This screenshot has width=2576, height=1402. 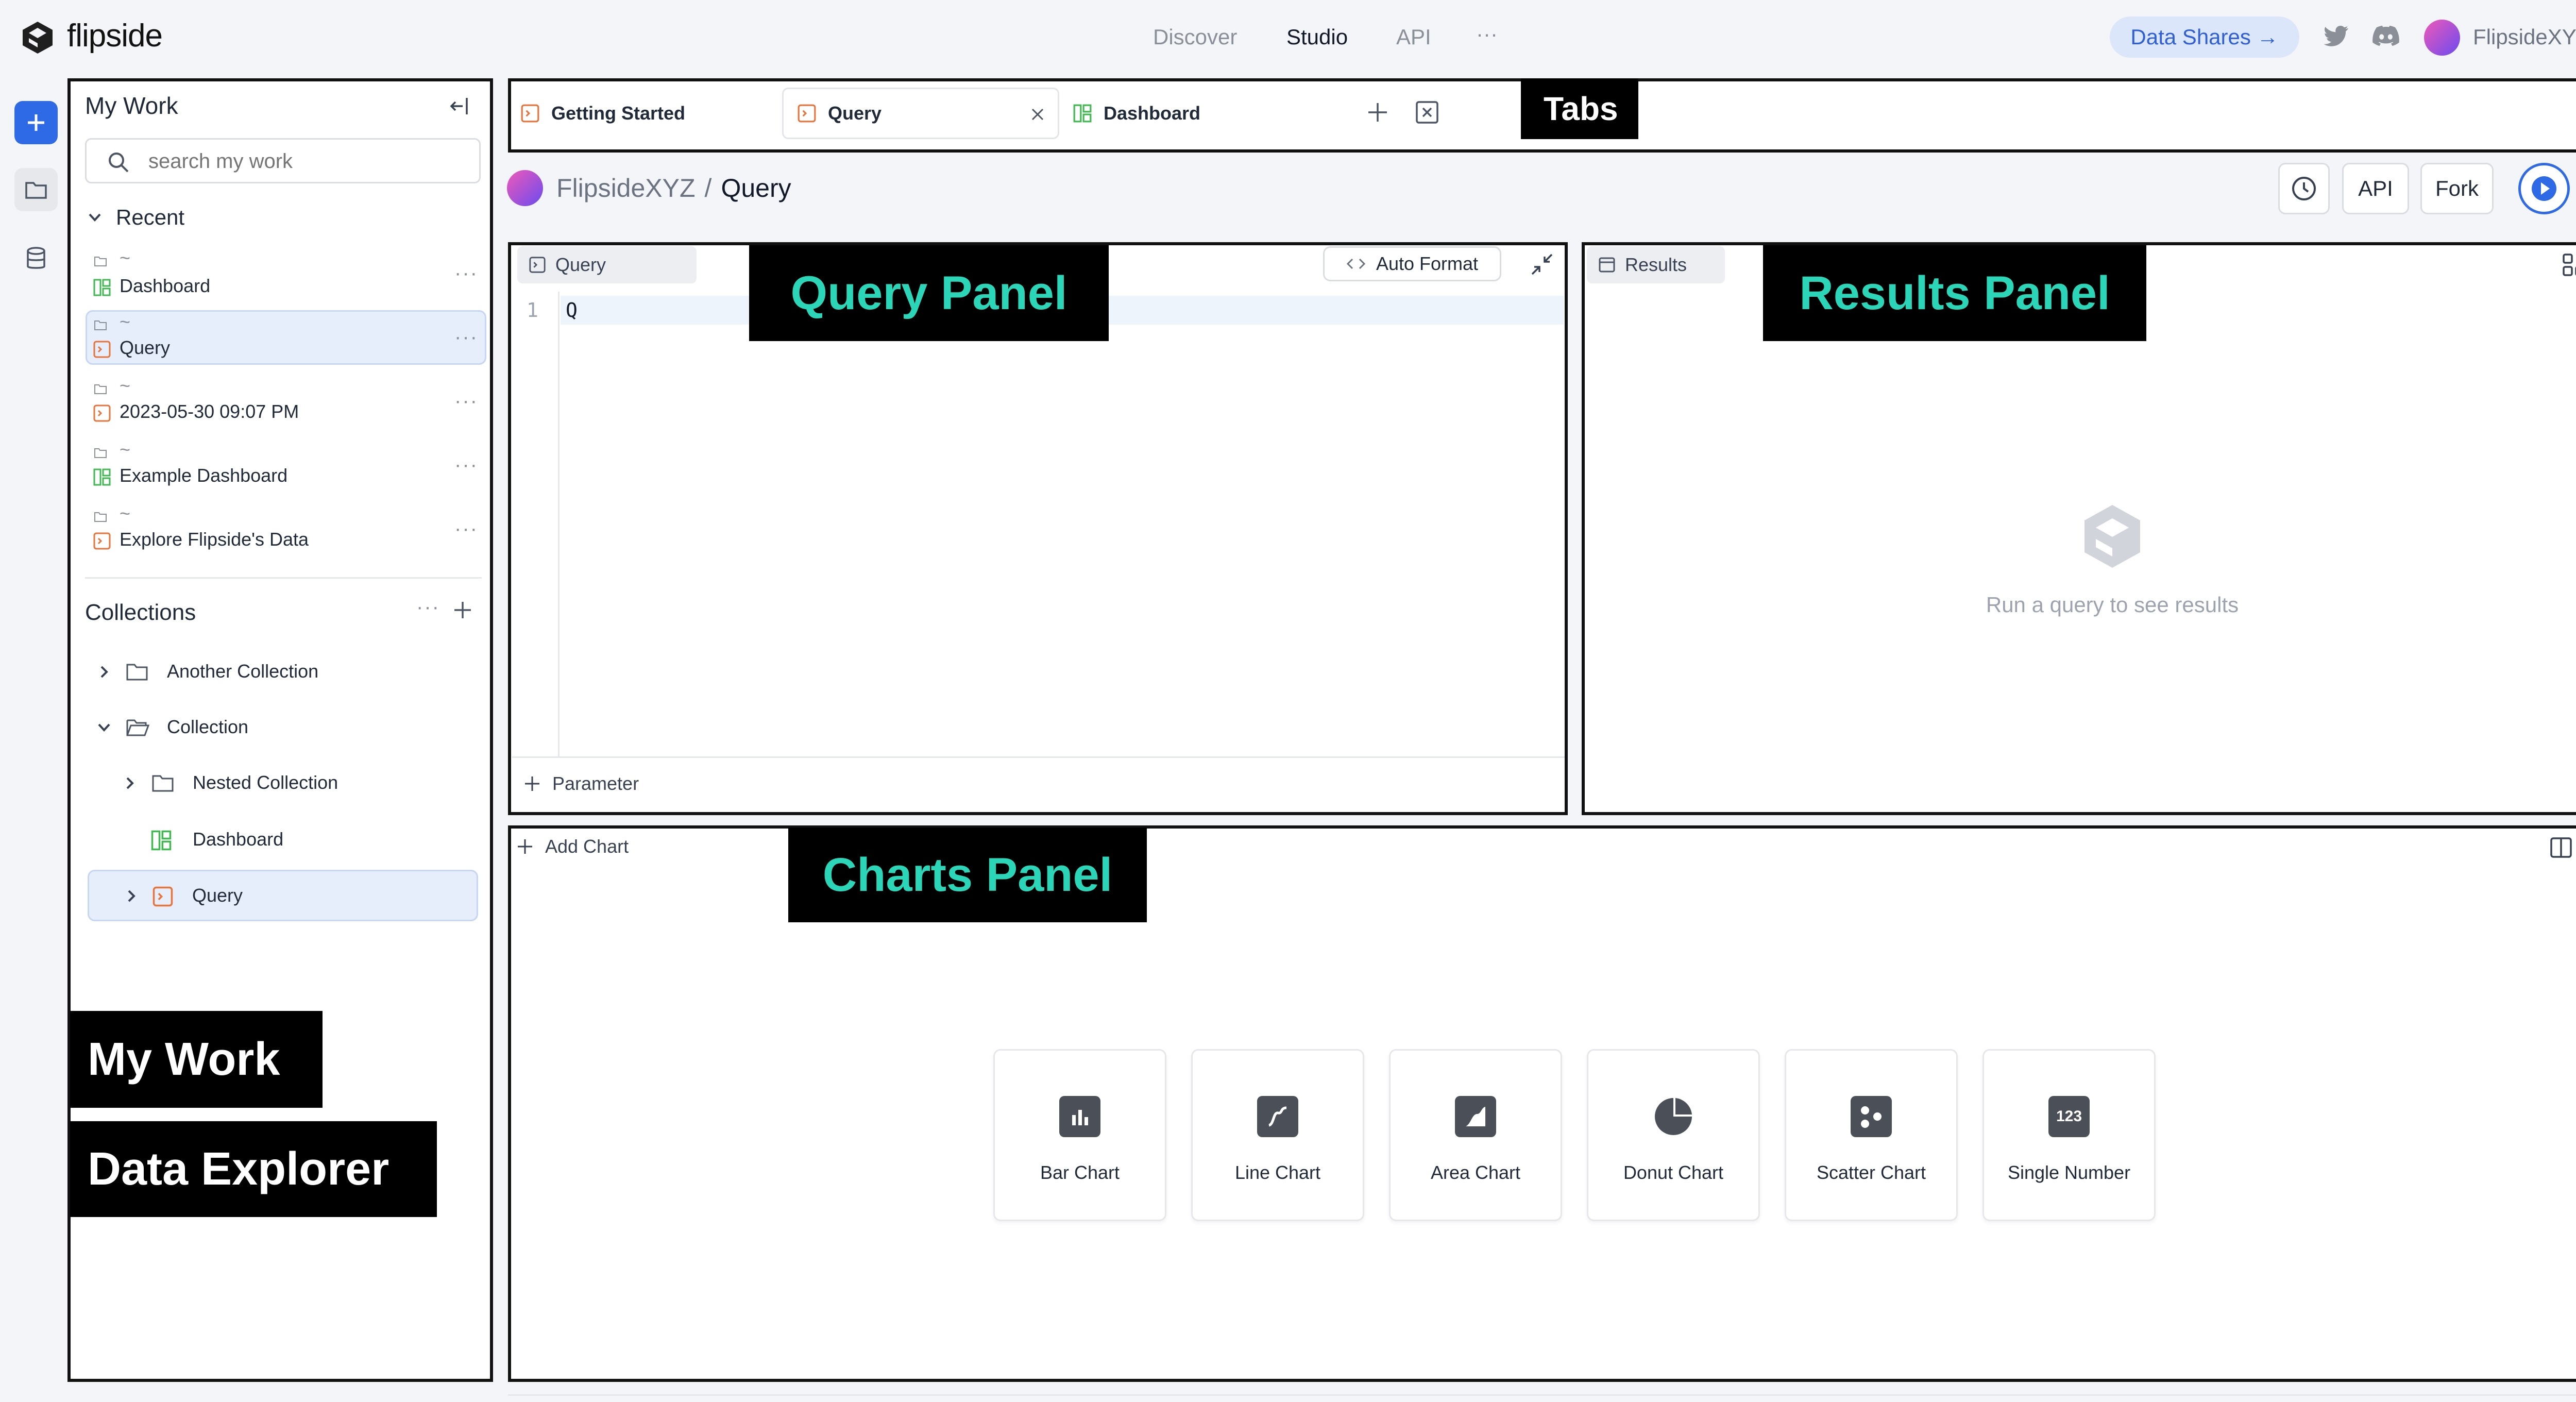 I want to click on donut-chart-card: Donut Chart, so click(x=1673, y=1135).